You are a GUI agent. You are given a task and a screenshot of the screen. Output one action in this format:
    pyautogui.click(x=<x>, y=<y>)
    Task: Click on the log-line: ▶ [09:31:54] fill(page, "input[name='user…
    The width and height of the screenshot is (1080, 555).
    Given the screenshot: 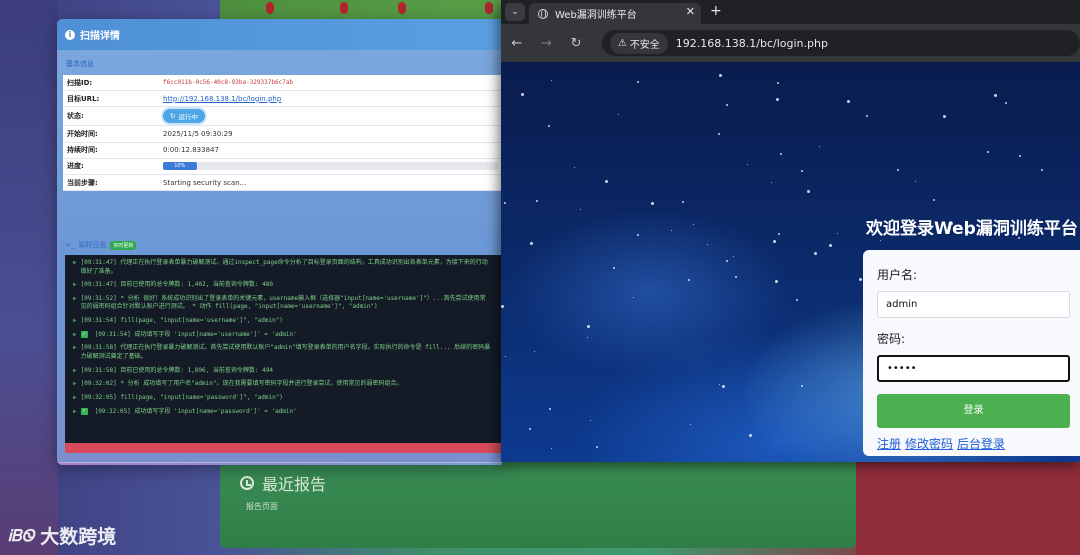 What is the action you would take?
    pyautogui.click(x=287, y=321)
    